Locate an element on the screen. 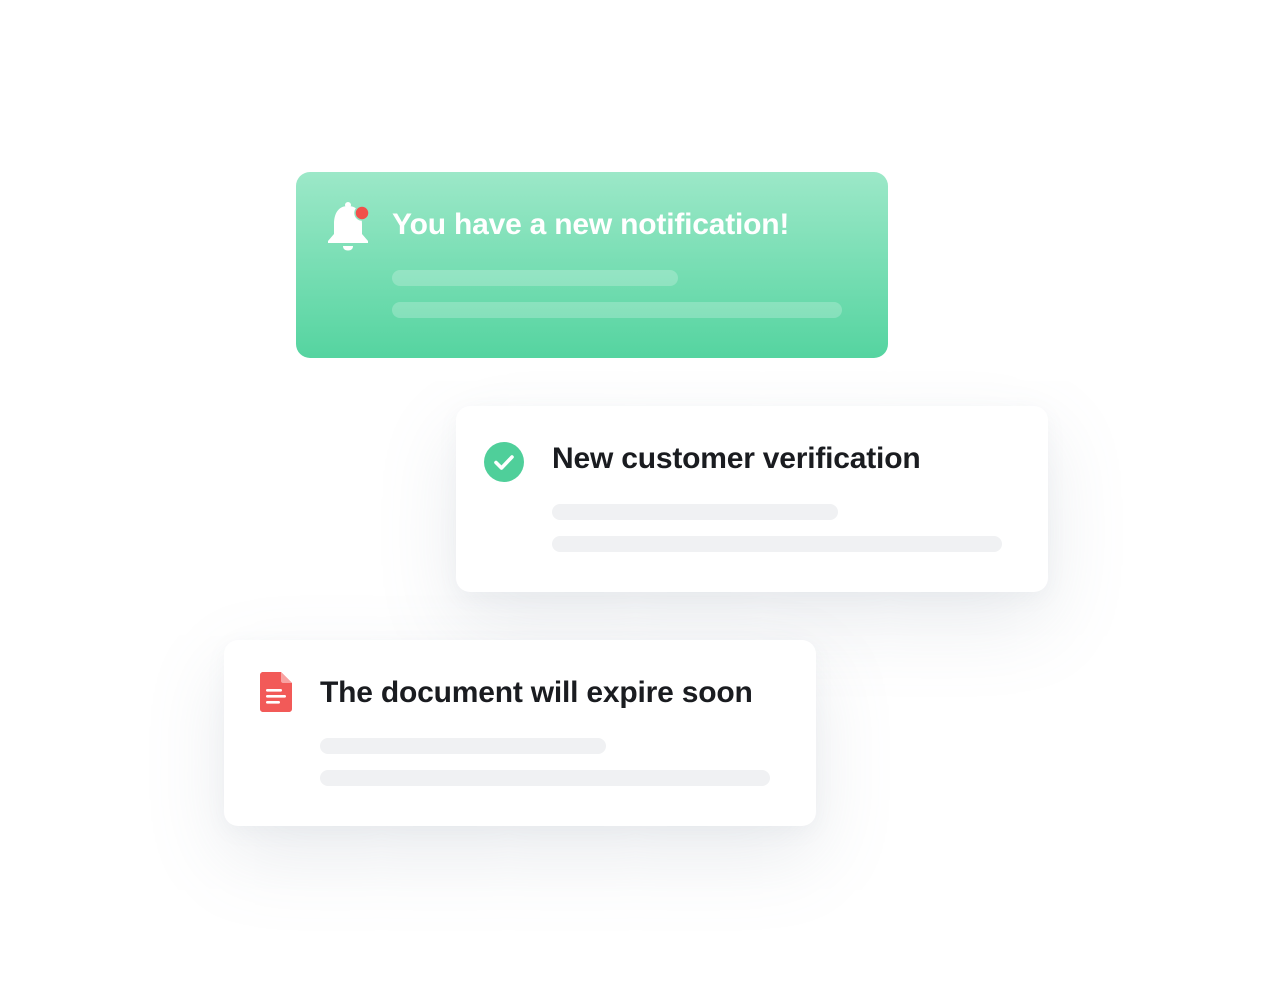  new-notification-card: You have a new notification! is located at coordinates (592, 265).